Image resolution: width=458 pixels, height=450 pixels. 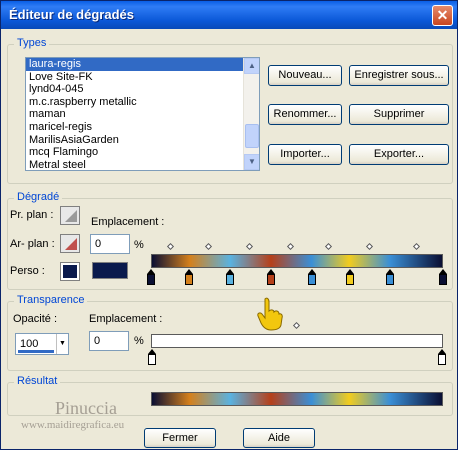 I want to click on scroll-up-icon: ▲, so click(x=251, y=66).